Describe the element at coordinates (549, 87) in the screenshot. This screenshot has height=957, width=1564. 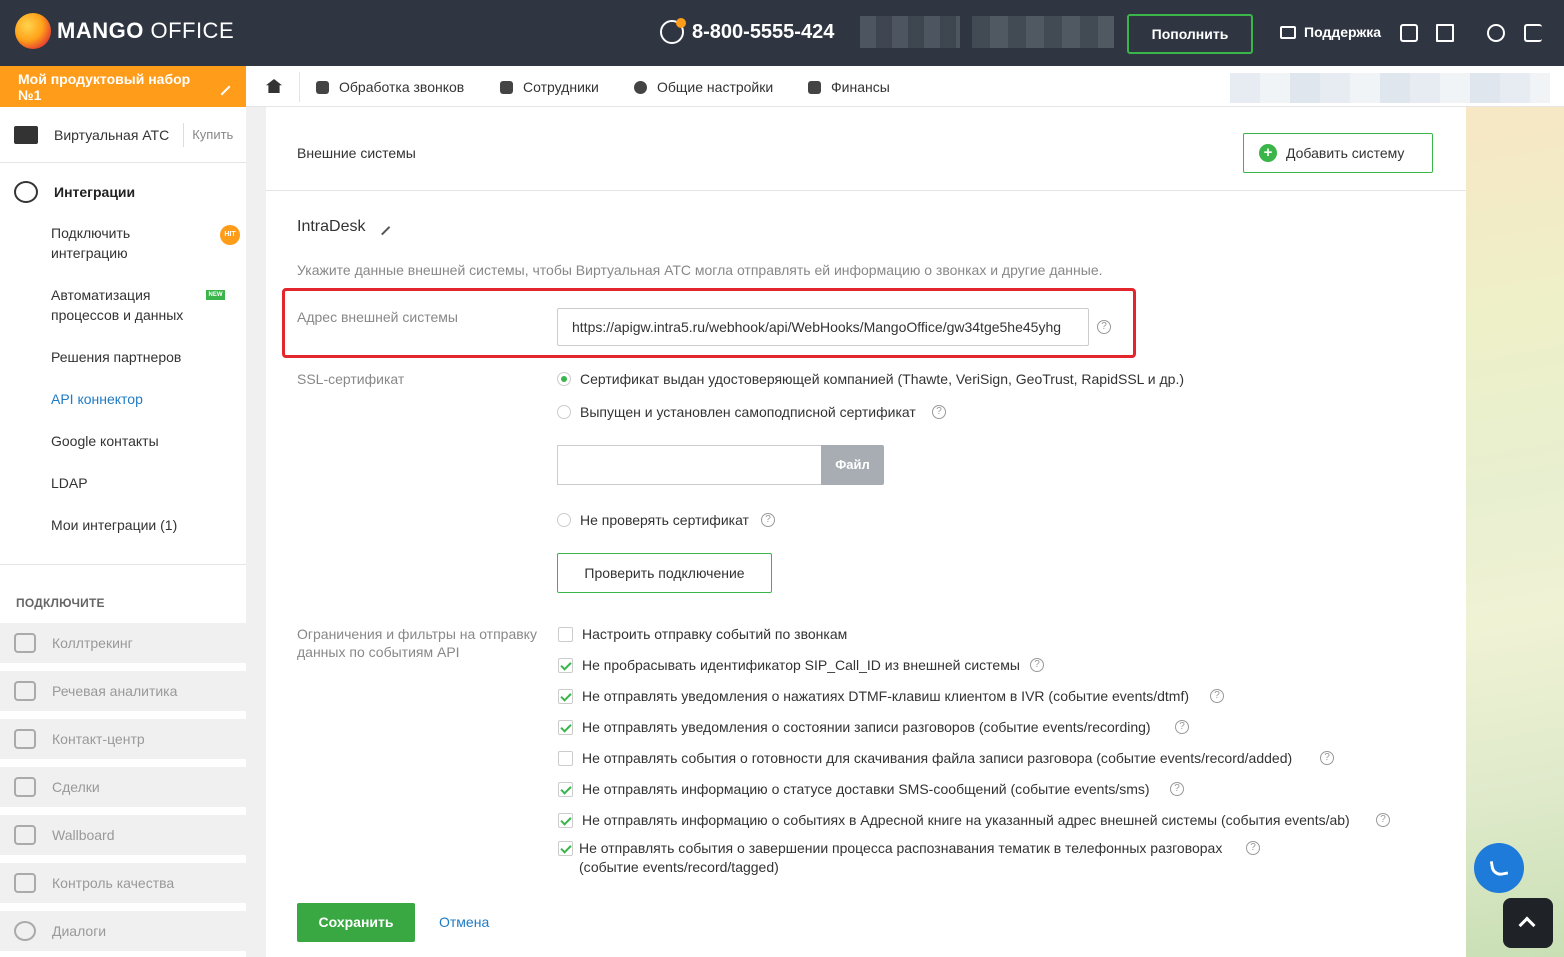
I see `tab-employees: Сотрудники` at that location.